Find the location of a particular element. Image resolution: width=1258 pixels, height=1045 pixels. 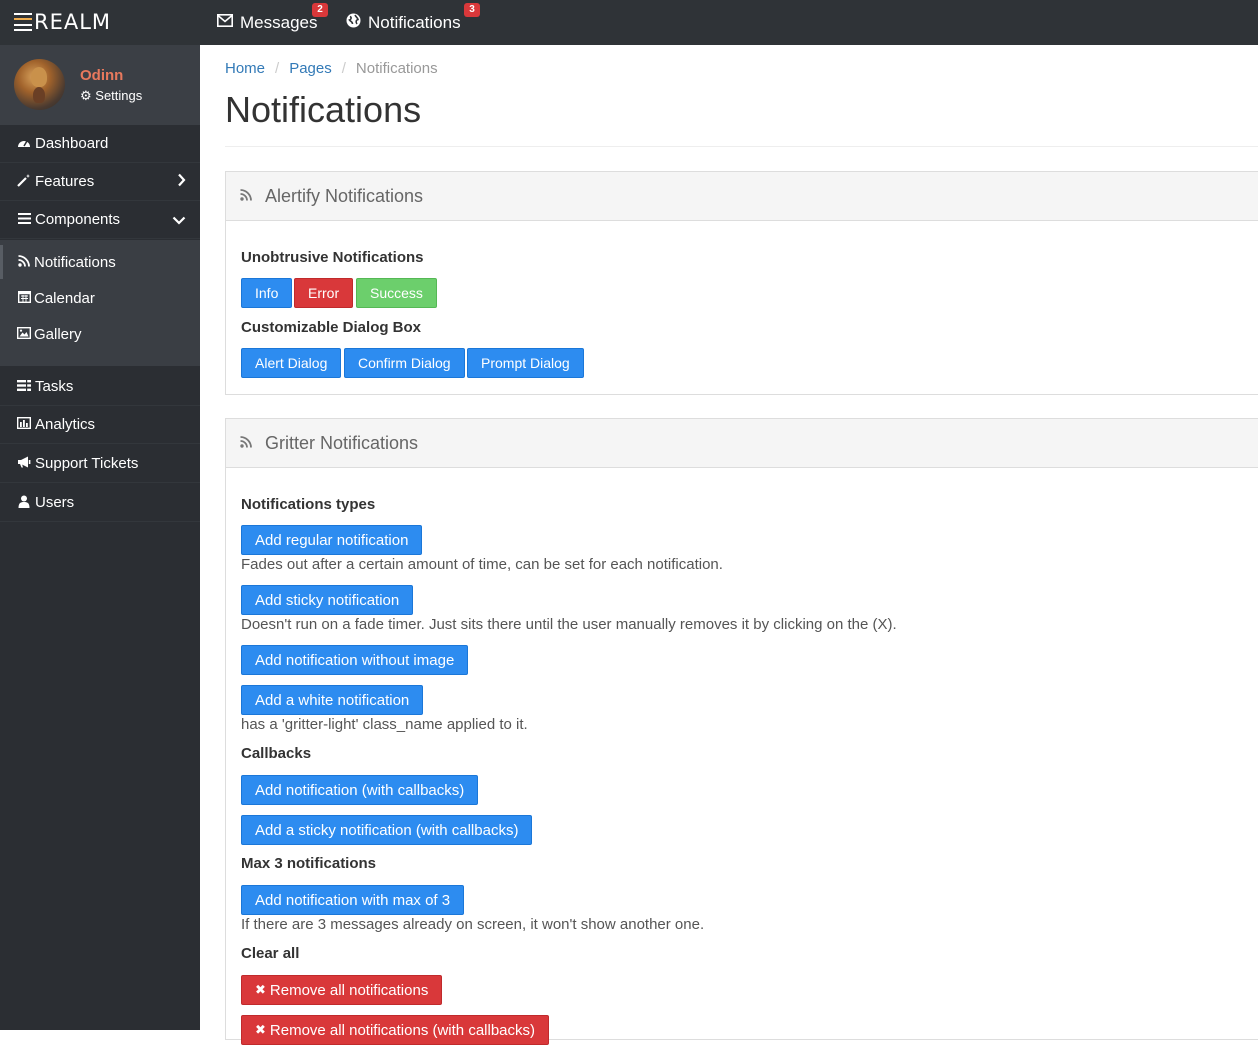

sidebar-item-tasks: Tasks is located at coordinates (100, 387).